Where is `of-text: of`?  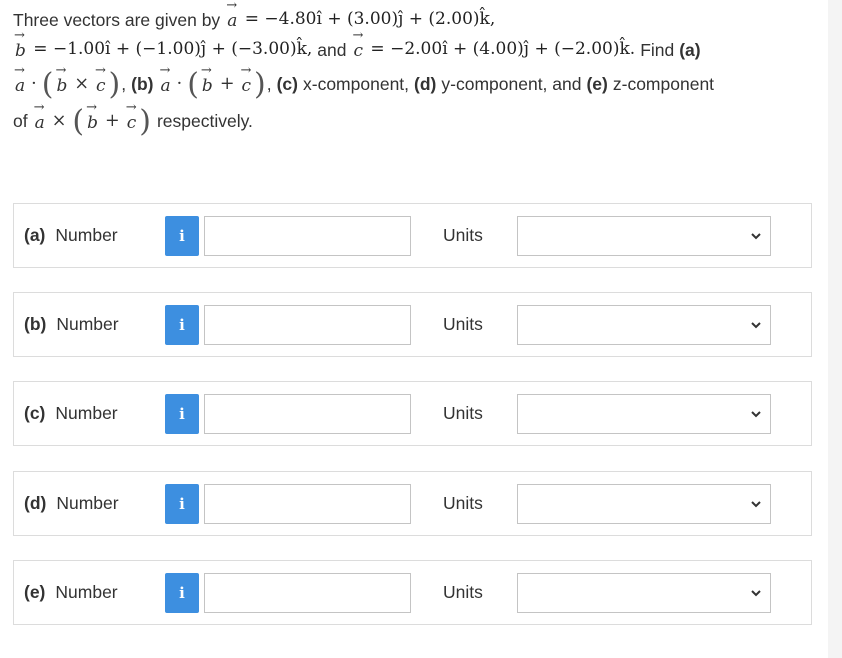
of-text: of is located at coordinates (20, 121).